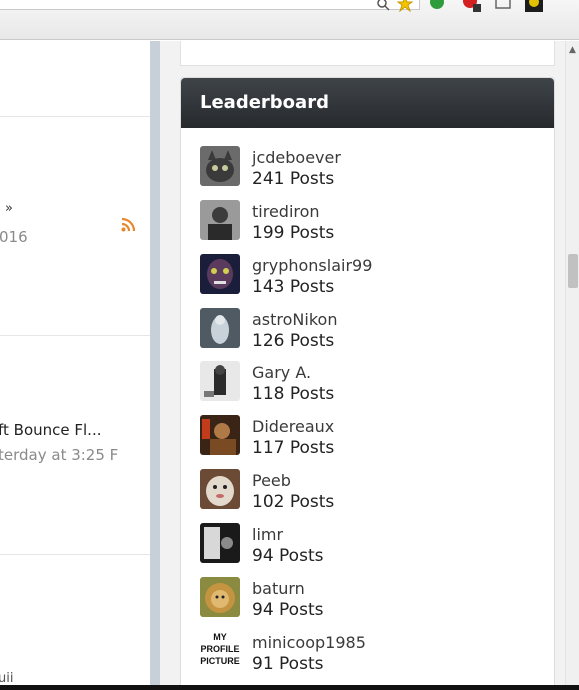 This screenshot has width=579, height=690. What do you see at coordinates (220, 489) in the screenshot?
I see `dog-avatar-icon` at bounding box center [220, 489].